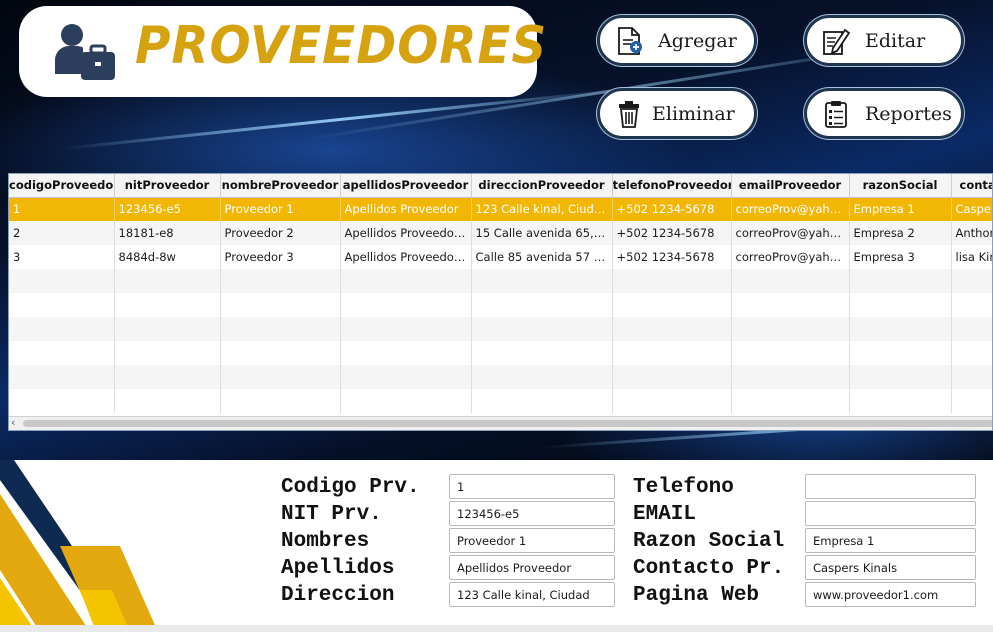 The width and height of the screenshot is (993, 632). Describe the element at coordinates (971, 209) in the screenshot. I see `table-cell: Caspers Kinals` at that location.